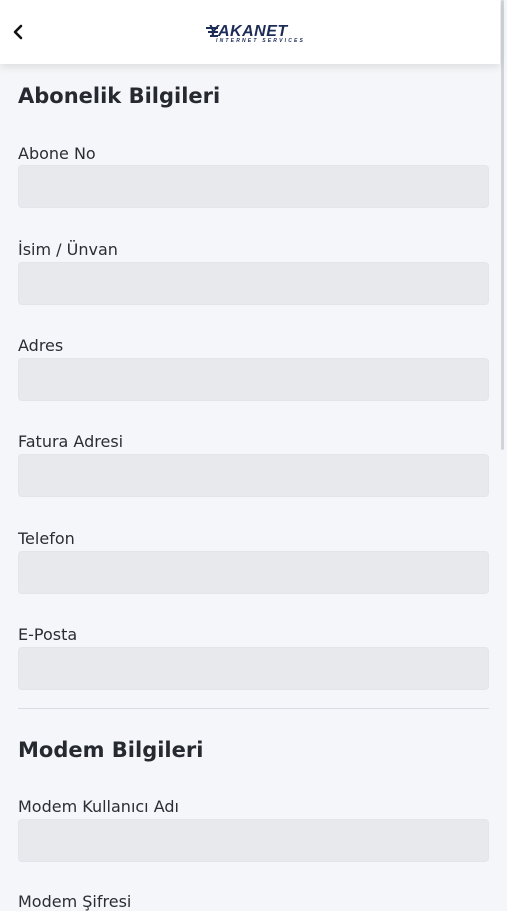 The width and height of the screenshot is (507, 911). What do you see at coordinates (253, 572) in the screenshot?
I see `phone-field` at bounding box center [253, 572].